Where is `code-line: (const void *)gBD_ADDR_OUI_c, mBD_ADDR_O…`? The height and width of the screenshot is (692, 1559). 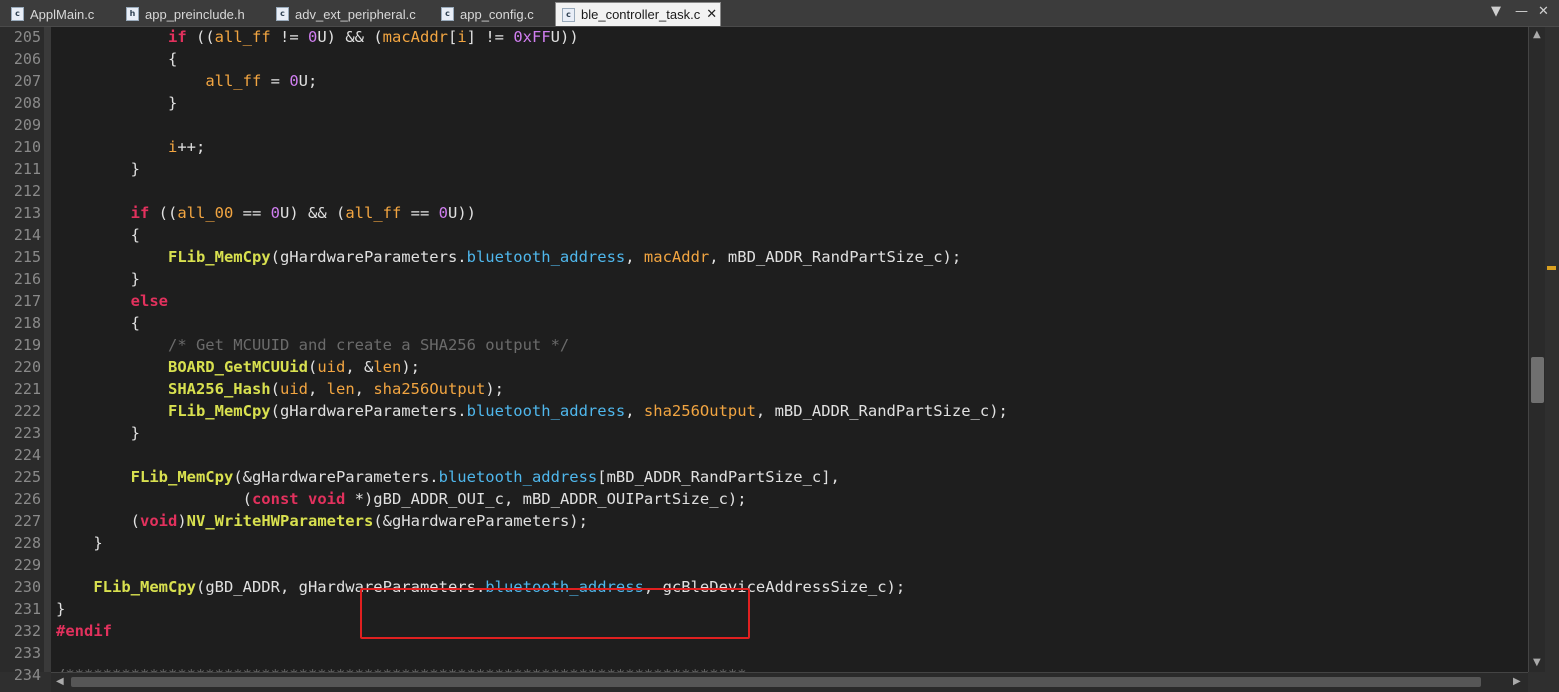 code-line: (const void *)gBD_ADDR_OUI_c, mBD_ADDR_O… is located at coordinates (401, 499).